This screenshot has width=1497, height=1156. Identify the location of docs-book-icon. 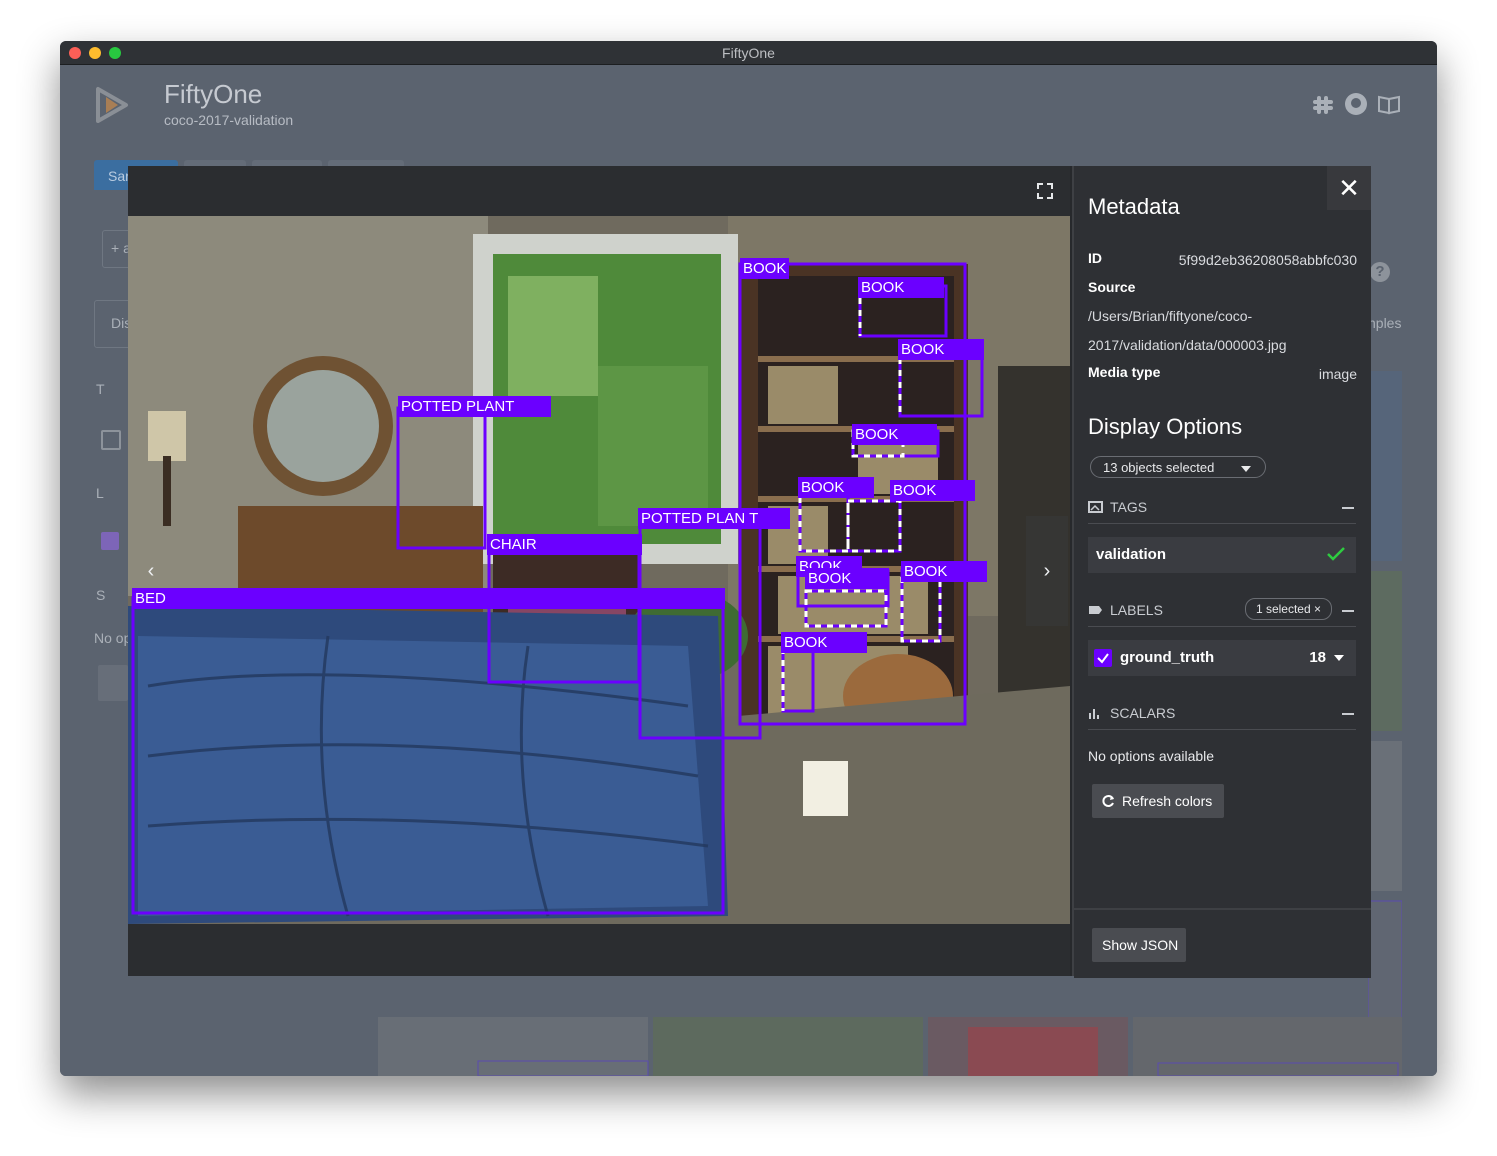
(1389, 105).